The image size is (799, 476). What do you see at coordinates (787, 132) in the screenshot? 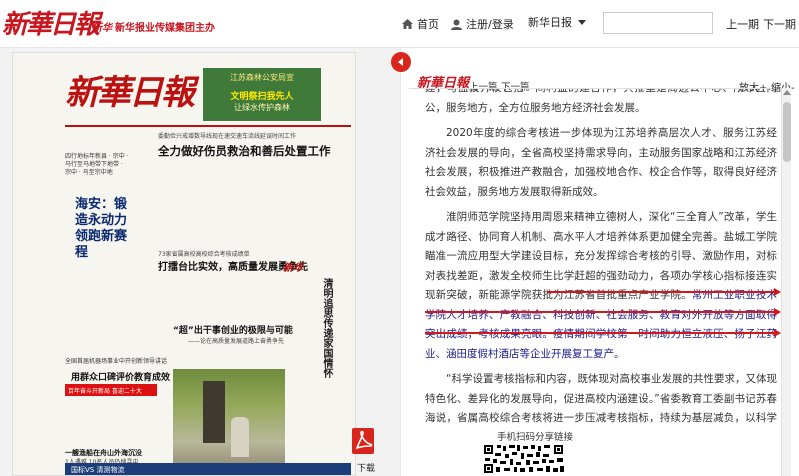
I see `article-scrollbar-thumb` at bounding box center [787, 132].